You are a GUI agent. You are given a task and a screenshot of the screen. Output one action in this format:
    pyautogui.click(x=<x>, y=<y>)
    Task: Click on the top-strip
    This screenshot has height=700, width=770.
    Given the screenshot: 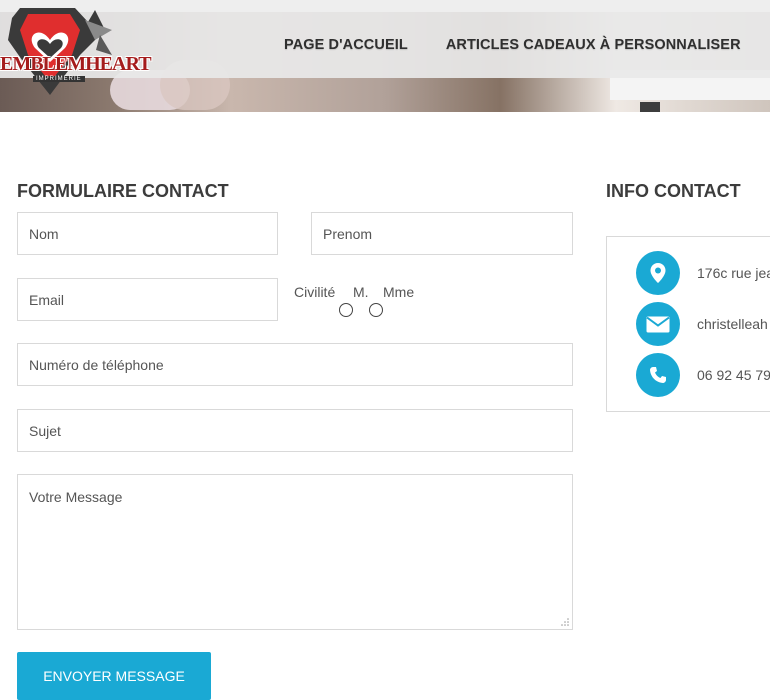 What is the action you would take?
    pyautogui.click(x=385, y=6)
    